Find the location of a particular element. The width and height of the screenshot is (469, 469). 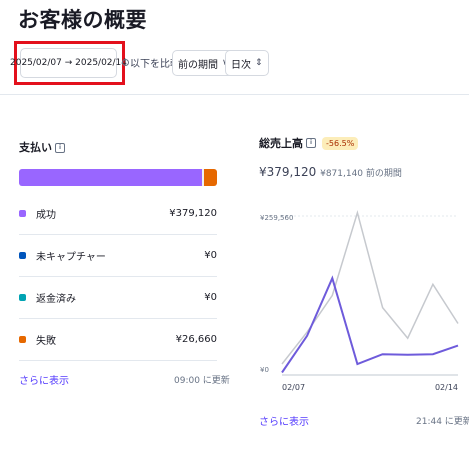

gross-sales-title-text: 総売上高 is located at coordinates (281, 143).